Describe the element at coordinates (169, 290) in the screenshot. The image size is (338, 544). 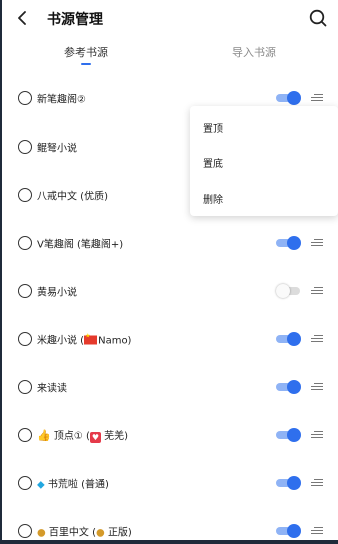
I see `list-item: 黄易小说` at that location.